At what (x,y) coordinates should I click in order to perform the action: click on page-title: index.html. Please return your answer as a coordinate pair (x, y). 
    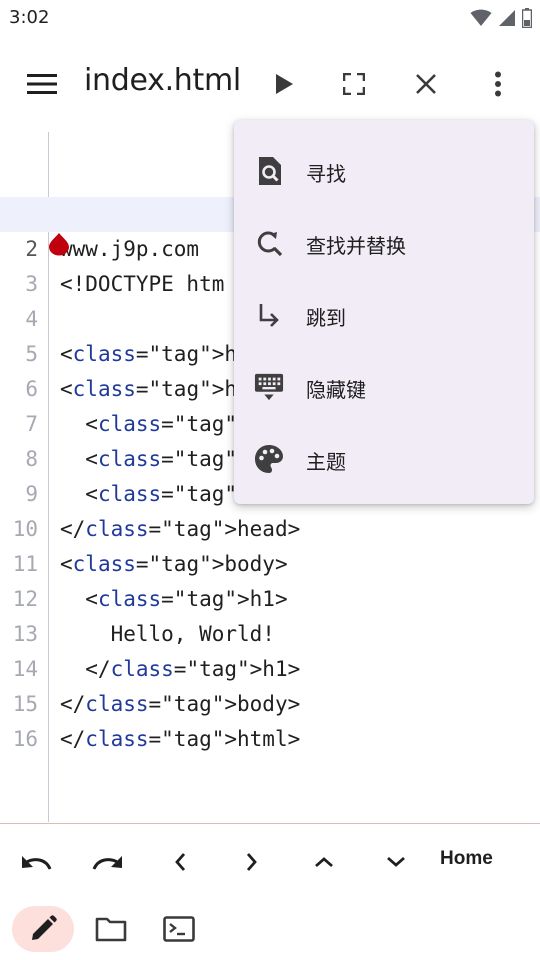
    Looking at the image, I should click on (162, 80).